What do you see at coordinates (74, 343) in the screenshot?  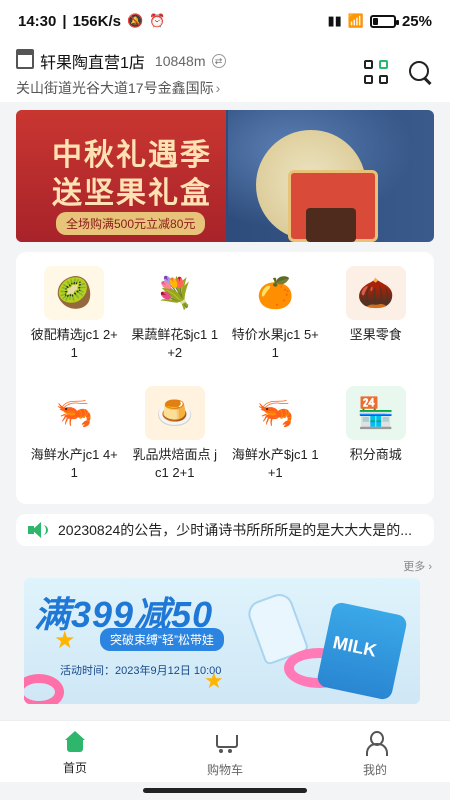 I see `category-label: 彼配精选jc1 2+1` at bounding box center [74, 343].